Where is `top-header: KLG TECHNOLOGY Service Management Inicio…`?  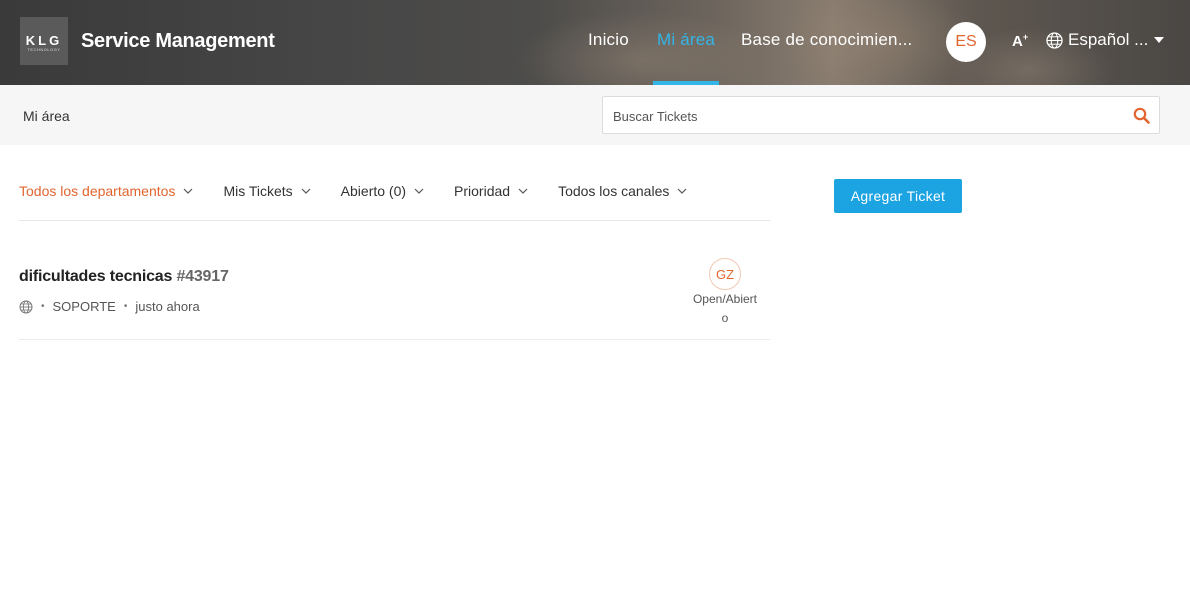
top-header: KLG TECHNOLOGY Service Management Inicio… is located at coordinates (595, 42).